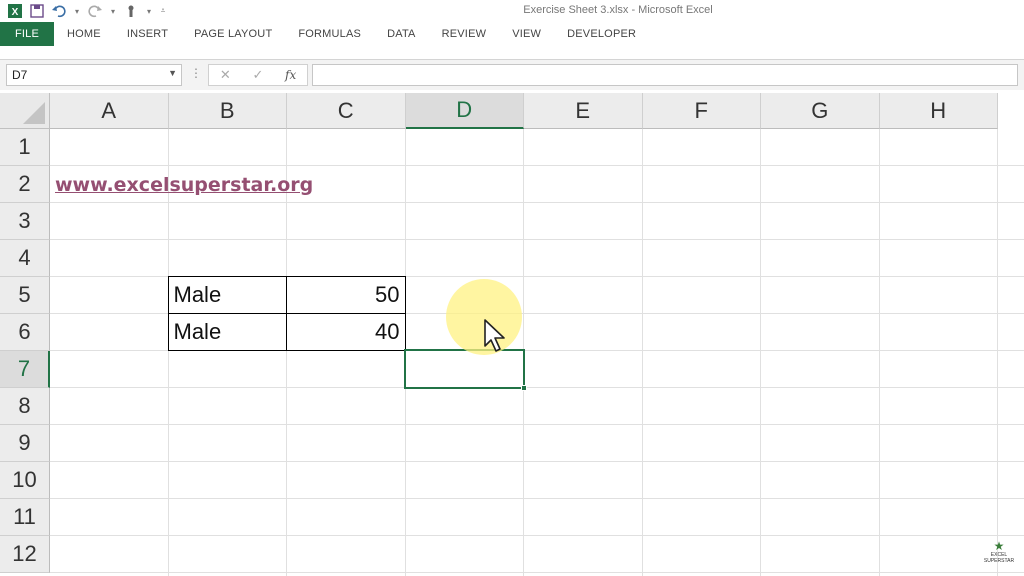  What do you see at coordinates (228, 184) in the screenshot?
I see `cell-a2-hyperlink: www.excelsuperstar.org` at bounding box center [228, 184].